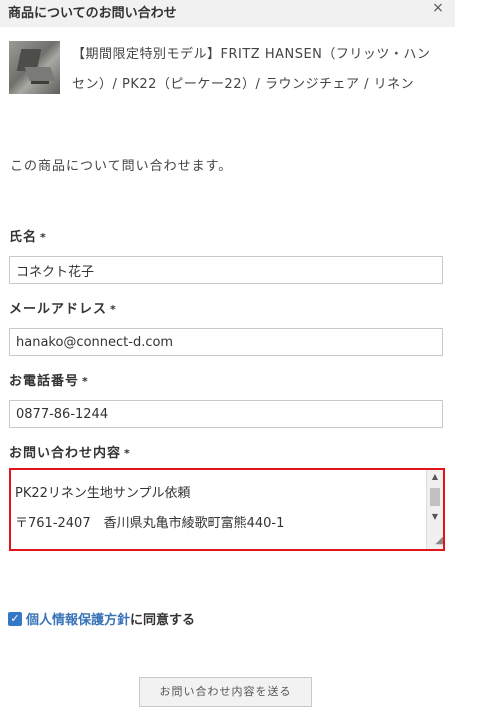 The image size is (480, 720). I want to click on email-label-text: メールアドレス, so click(58, 309).